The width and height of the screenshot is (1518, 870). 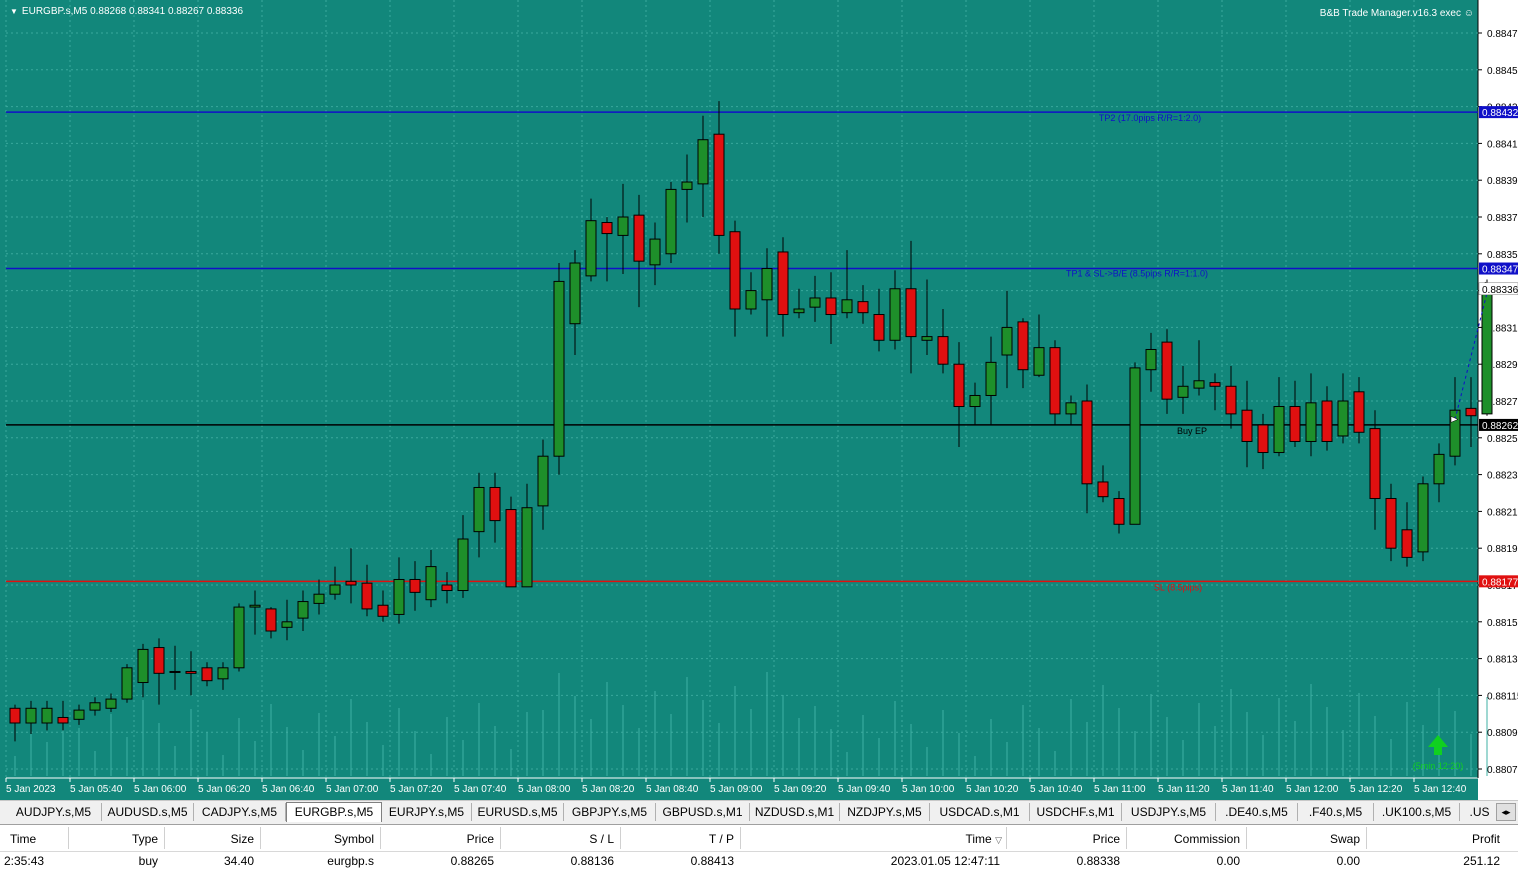 I want to click on tab-us: .US, so click(x=1480, y=812).